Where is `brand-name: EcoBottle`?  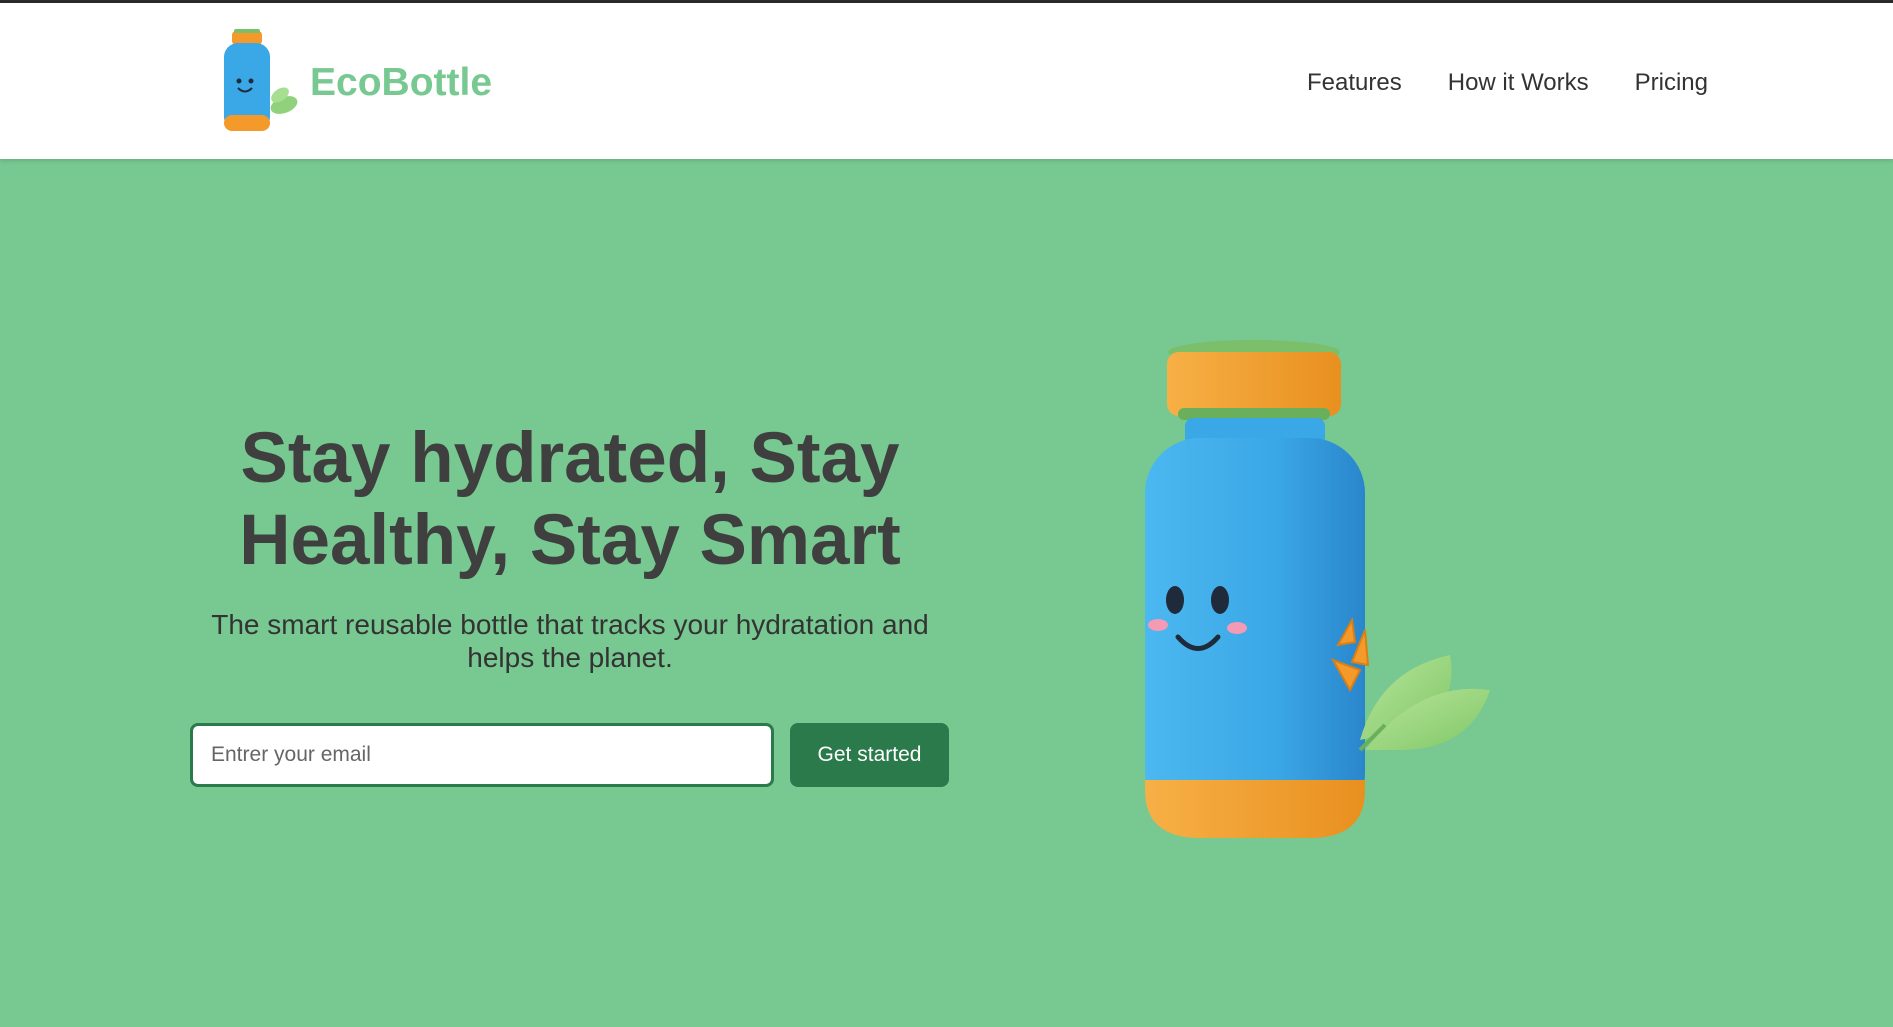 brand-name: EcoBottle is located at coordinates (401, 83).